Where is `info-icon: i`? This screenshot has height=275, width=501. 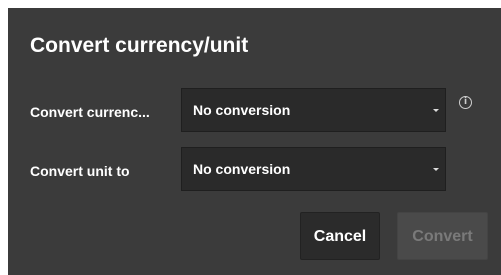 info-icon: i is located at coordinates (465, 102).